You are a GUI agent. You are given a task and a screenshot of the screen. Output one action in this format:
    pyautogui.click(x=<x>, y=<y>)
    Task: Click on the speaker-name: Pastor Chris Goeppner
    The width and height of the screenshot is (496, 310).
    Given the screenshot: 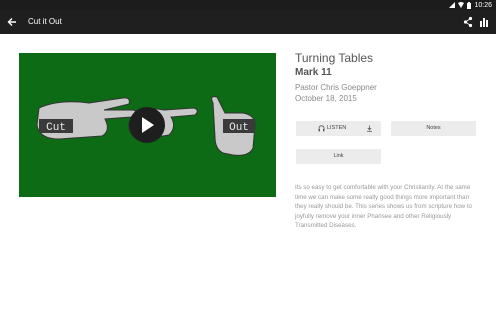 What is the action you would take?
    pyautogui.click(x=336, y=87)
    